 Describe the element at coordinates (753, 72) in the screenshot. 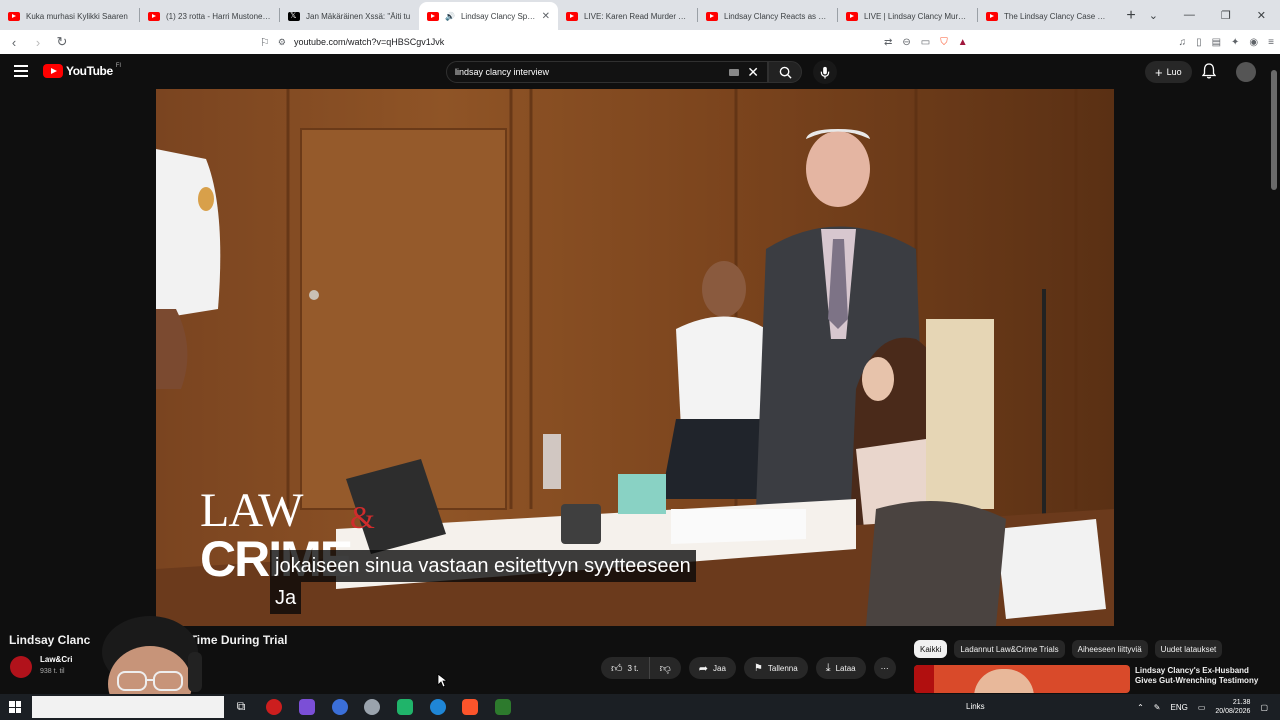

I see `clear-search-icon: ✕` at that location.